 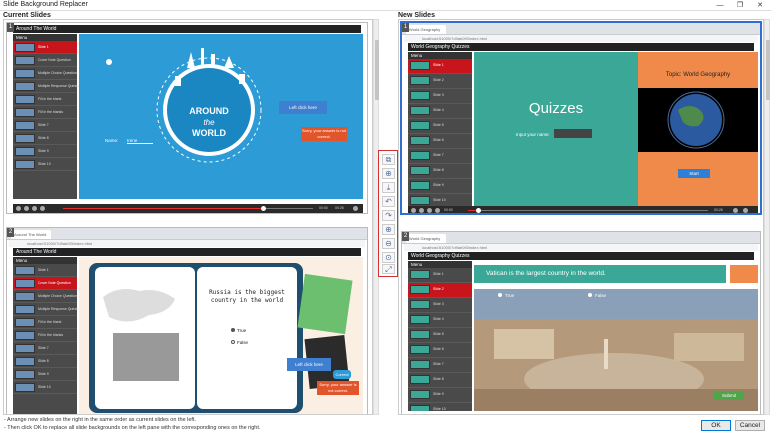 What do you see at coordinates (694, 173) in the screenshot?
I see `start-button: Start` at bounding box center [694, 173].